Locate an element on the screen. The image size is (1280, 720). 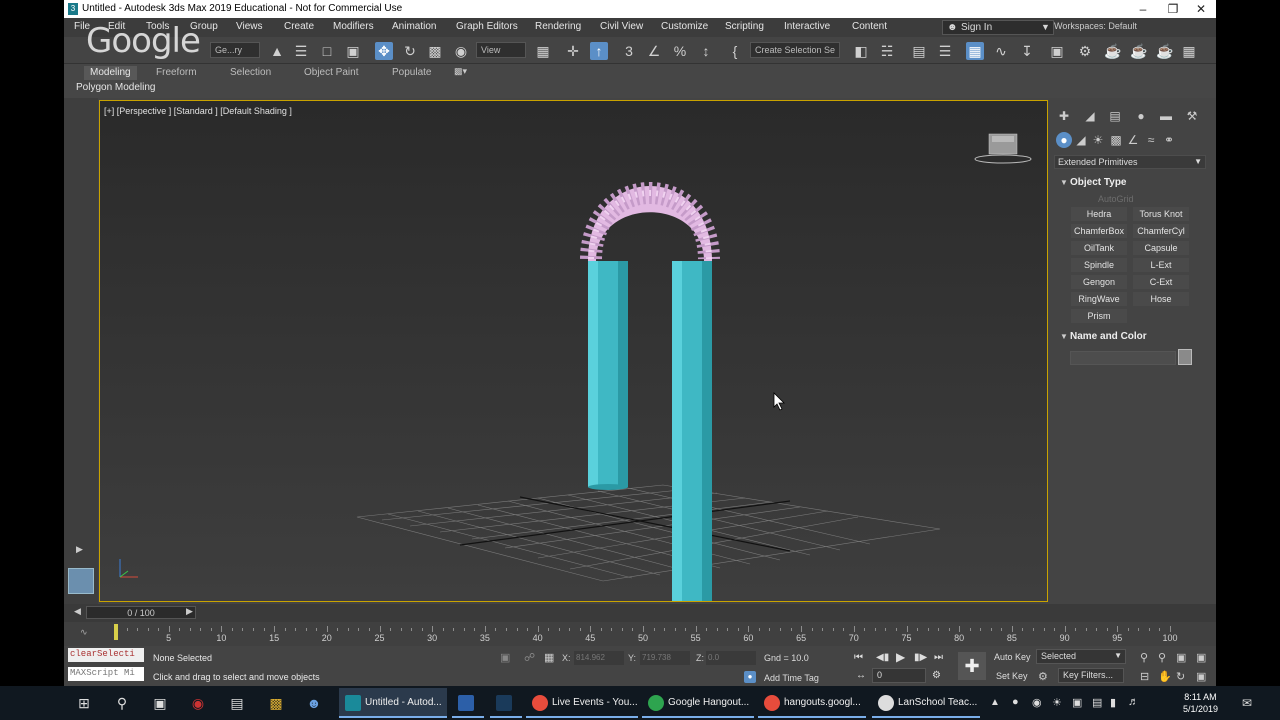
prism-button: Prism is located at coordinates (1099, 316).